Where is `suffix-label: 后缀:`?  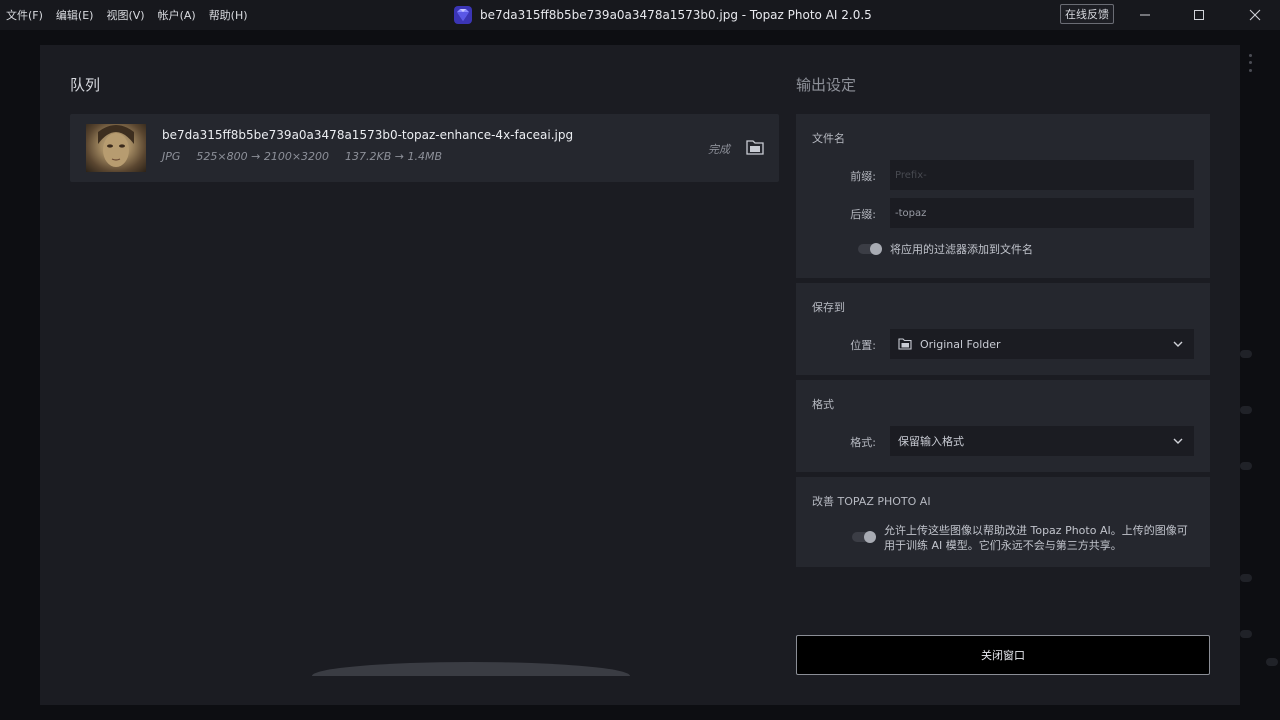 suffix-label: 后缀: is located at coordinates (863, 214).